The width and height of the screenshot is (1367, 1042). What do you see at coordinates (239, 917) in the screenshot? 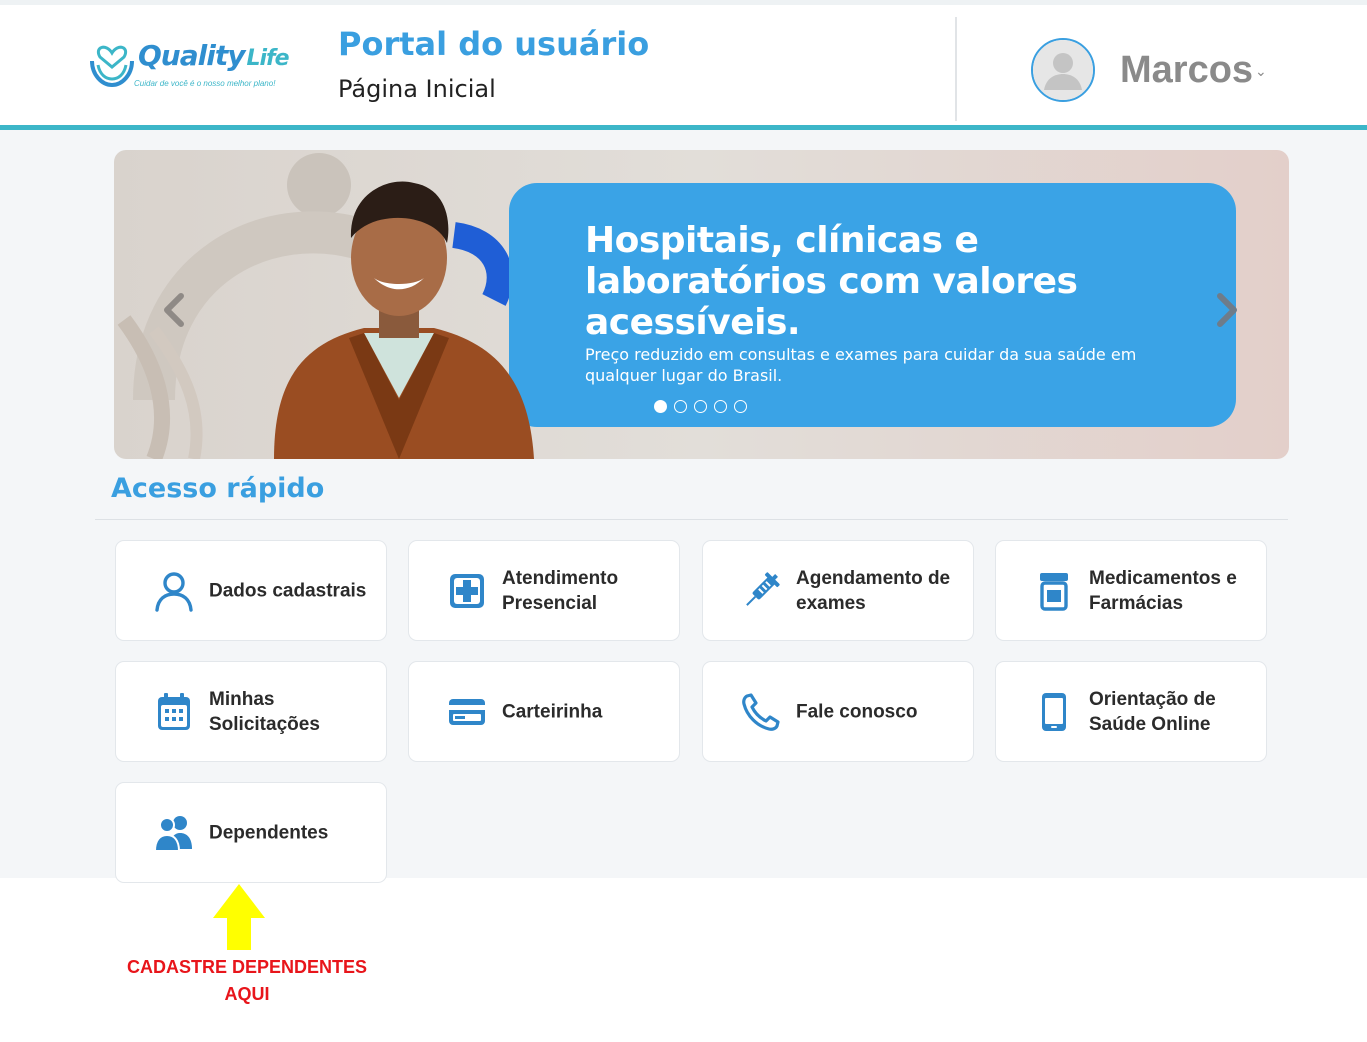
I see `annotation-arrow-icon` at bounding box center [239, 917].